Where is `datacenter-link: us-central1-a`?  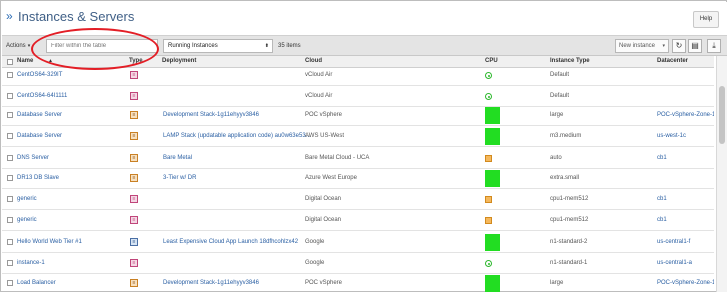 datacenter-link: us-central1-a is located at coordinates (674, 263).